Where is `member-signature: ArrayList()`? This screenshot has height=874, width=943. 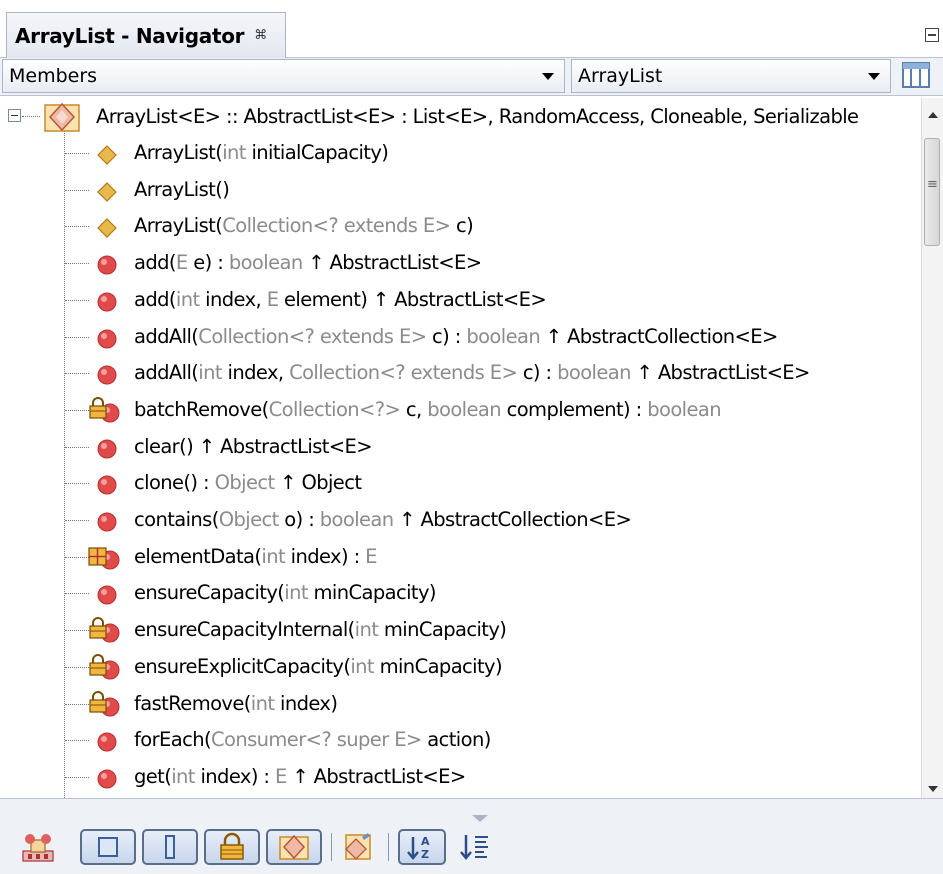 member-signature: ArrayList() is located at coordinates (182, 189).